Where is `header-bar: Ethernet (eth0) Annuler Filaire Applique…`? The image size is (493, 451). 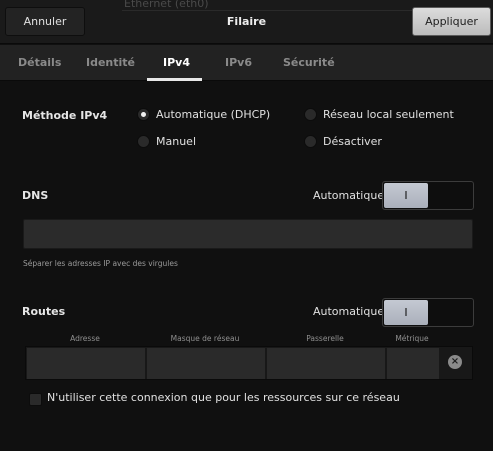 header-bar: Ethernet (eth0) Annuler Filaire Applique… is located at coordinates (246, 22).